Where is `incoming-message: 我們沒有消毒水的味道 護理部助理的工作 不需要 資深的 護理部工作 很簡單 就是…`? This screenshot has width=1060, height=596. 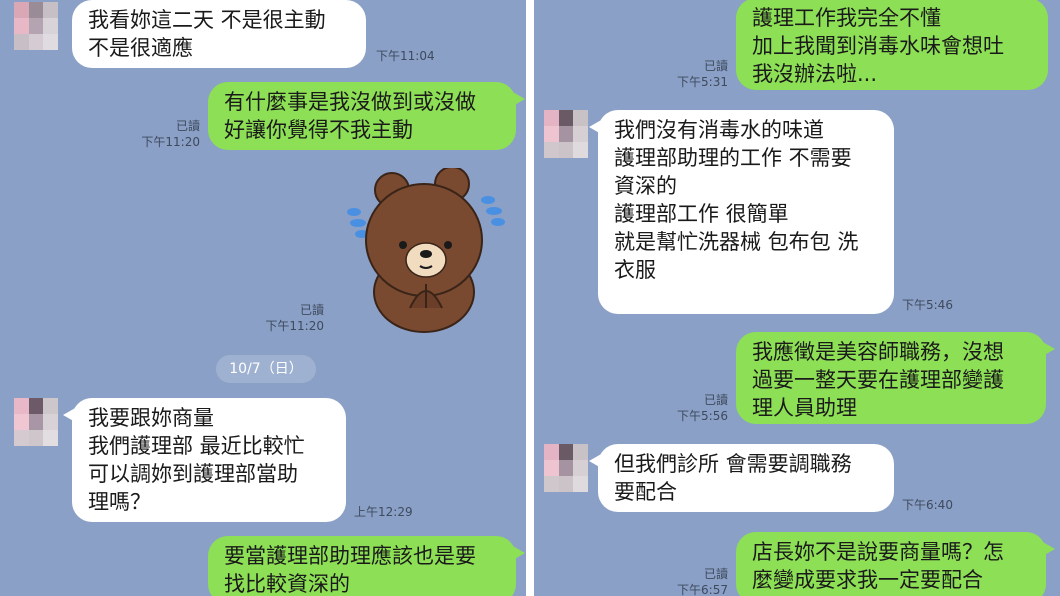 incoming-message: 我們沒有消毒水的味道 護理部助理的工作 不需要 資深的 護理部工作 很簡單 就是… is located at coordinates (741, 212).